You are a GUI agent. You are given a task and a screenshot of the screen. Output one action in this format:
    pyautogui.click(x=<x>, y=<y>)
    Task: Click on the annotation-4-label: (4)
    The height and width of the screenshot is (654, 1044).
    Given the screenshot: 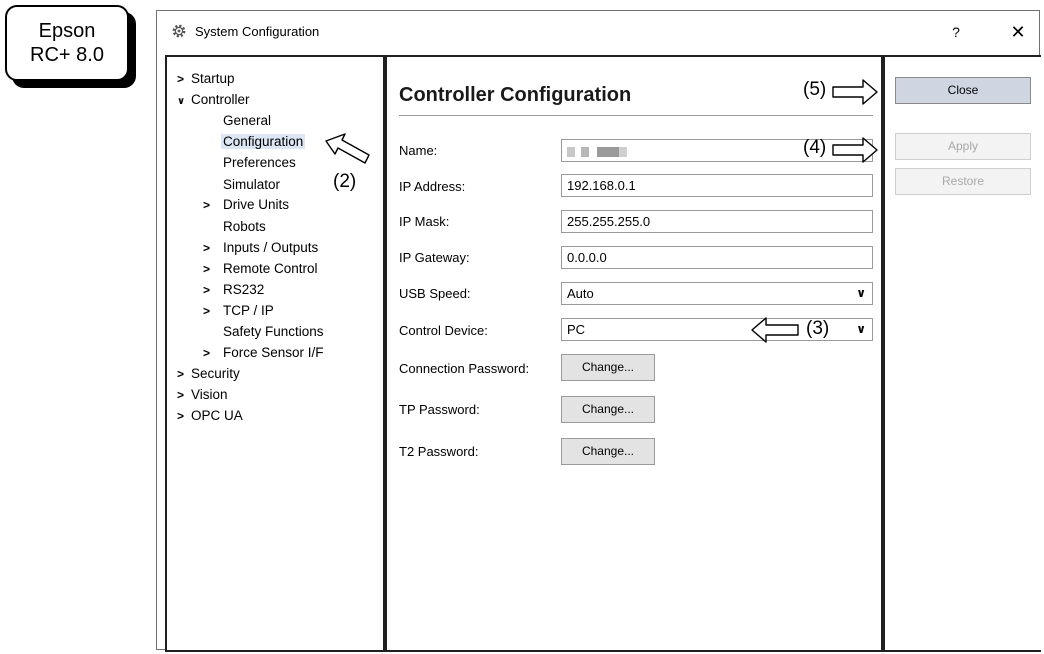 What is the action you would take?
    pyautogui.click(x=815, y=147)
    